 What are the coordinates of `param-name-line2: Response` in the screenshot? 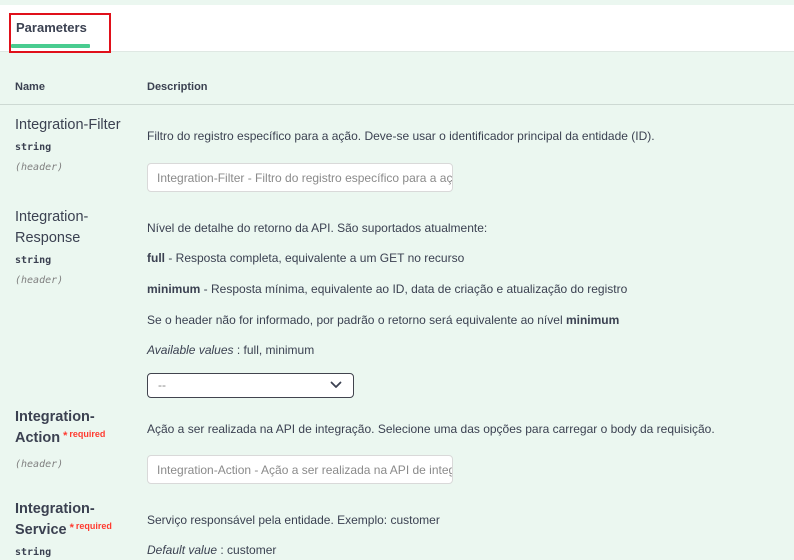 It's located at (48, 238).